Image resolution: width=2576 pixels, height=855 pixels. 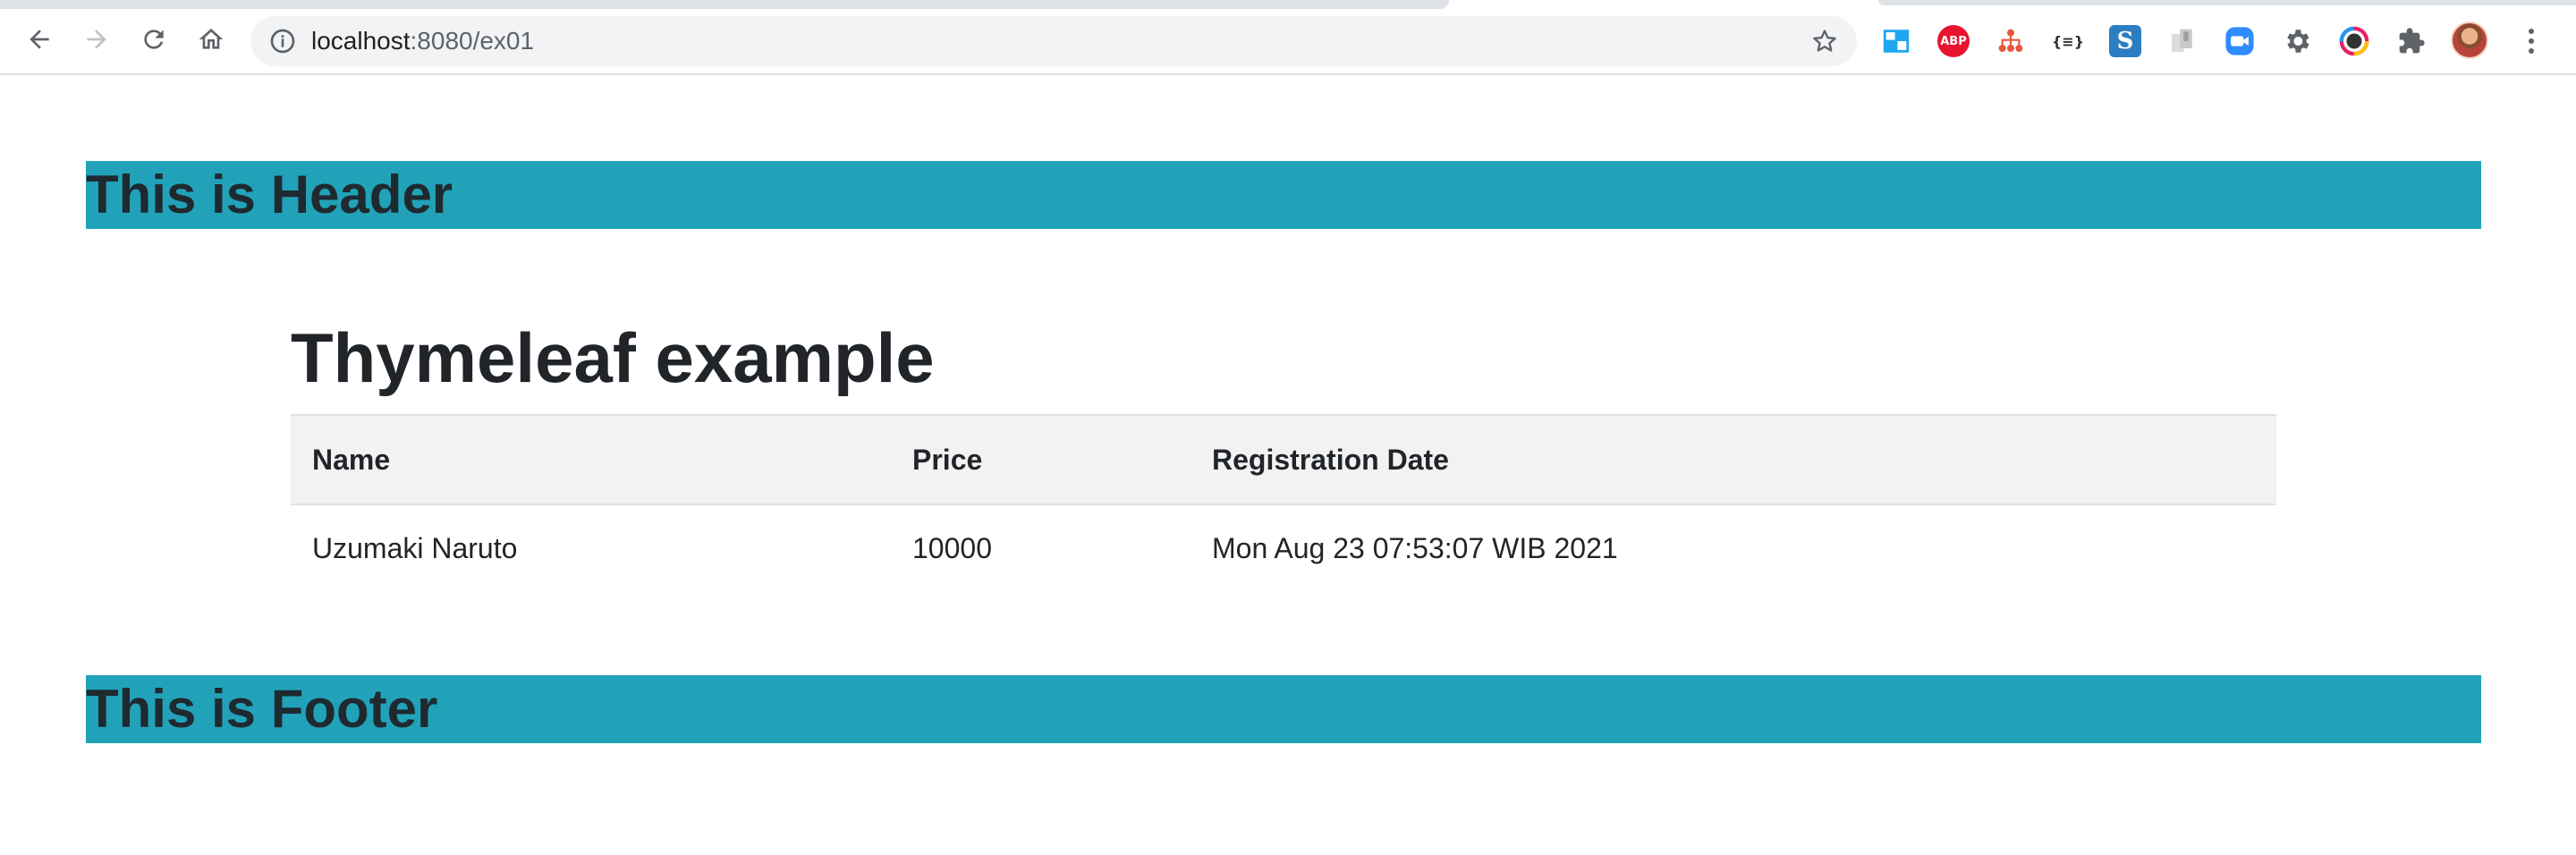 What do you see at coordinates (2411, 41) in the screenshot?
I see `extensions-puzzle-icon` at bounding box center [2411, 41].